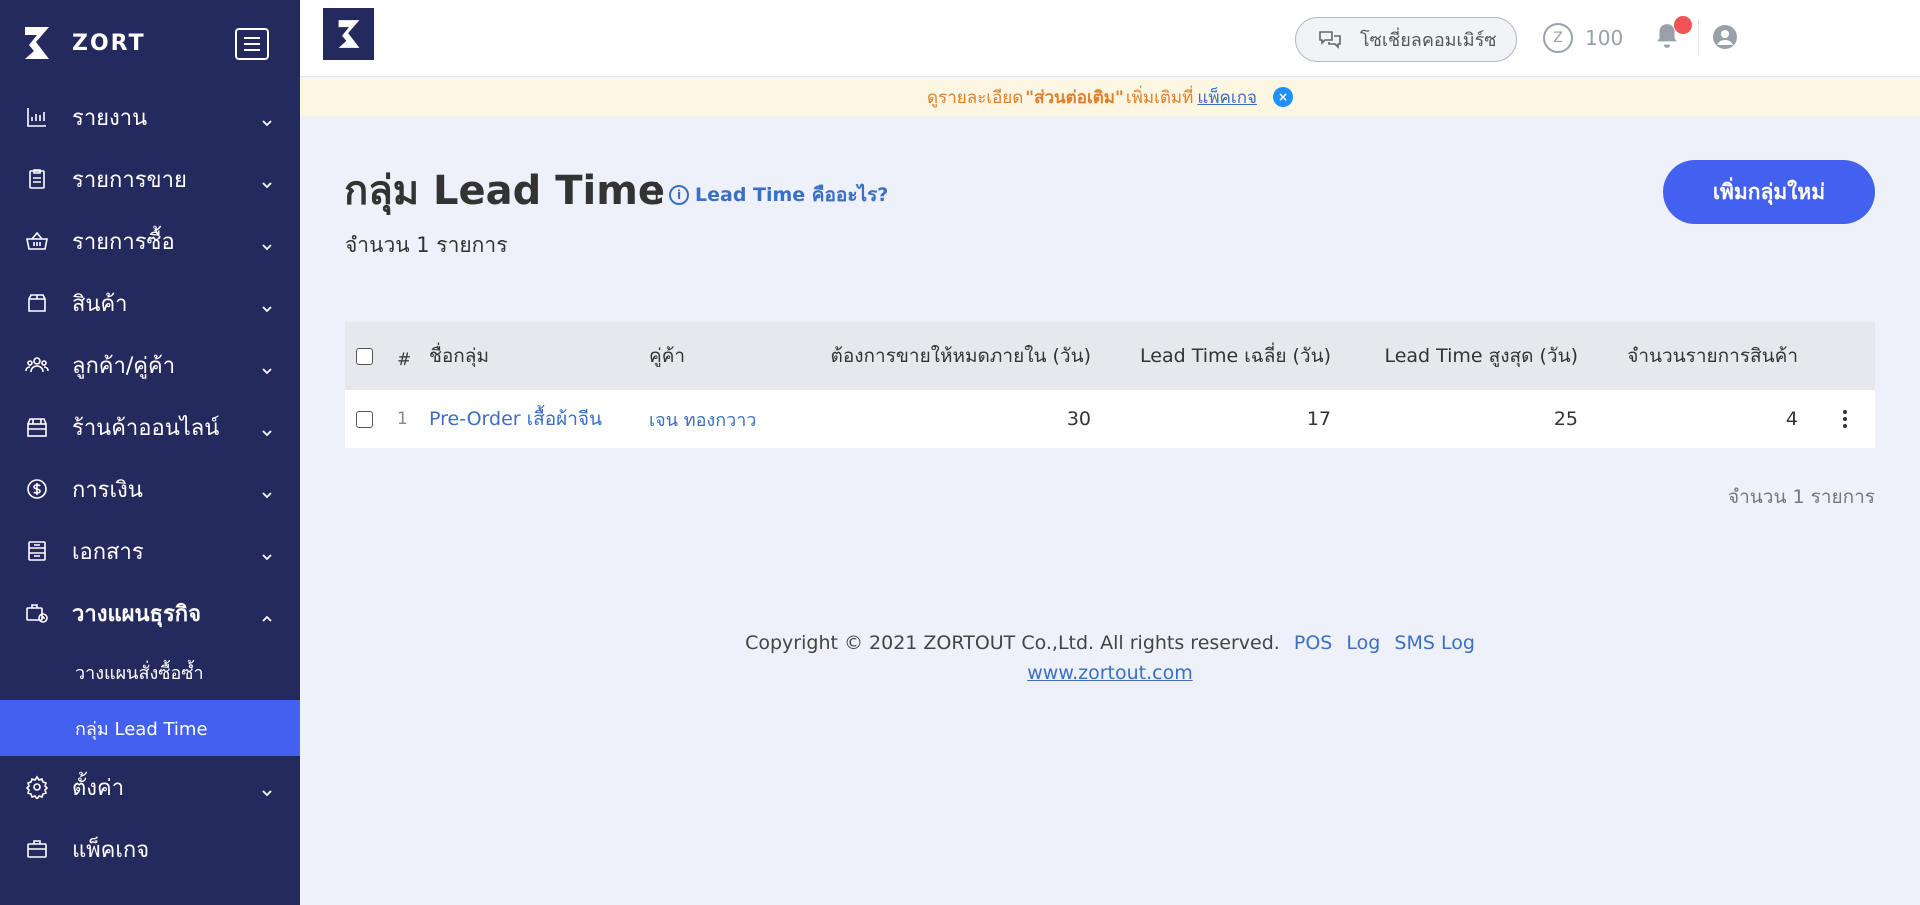  Describe the element at coordinates (404, 360) in the screenshot. I see `header-num: #` at that location.